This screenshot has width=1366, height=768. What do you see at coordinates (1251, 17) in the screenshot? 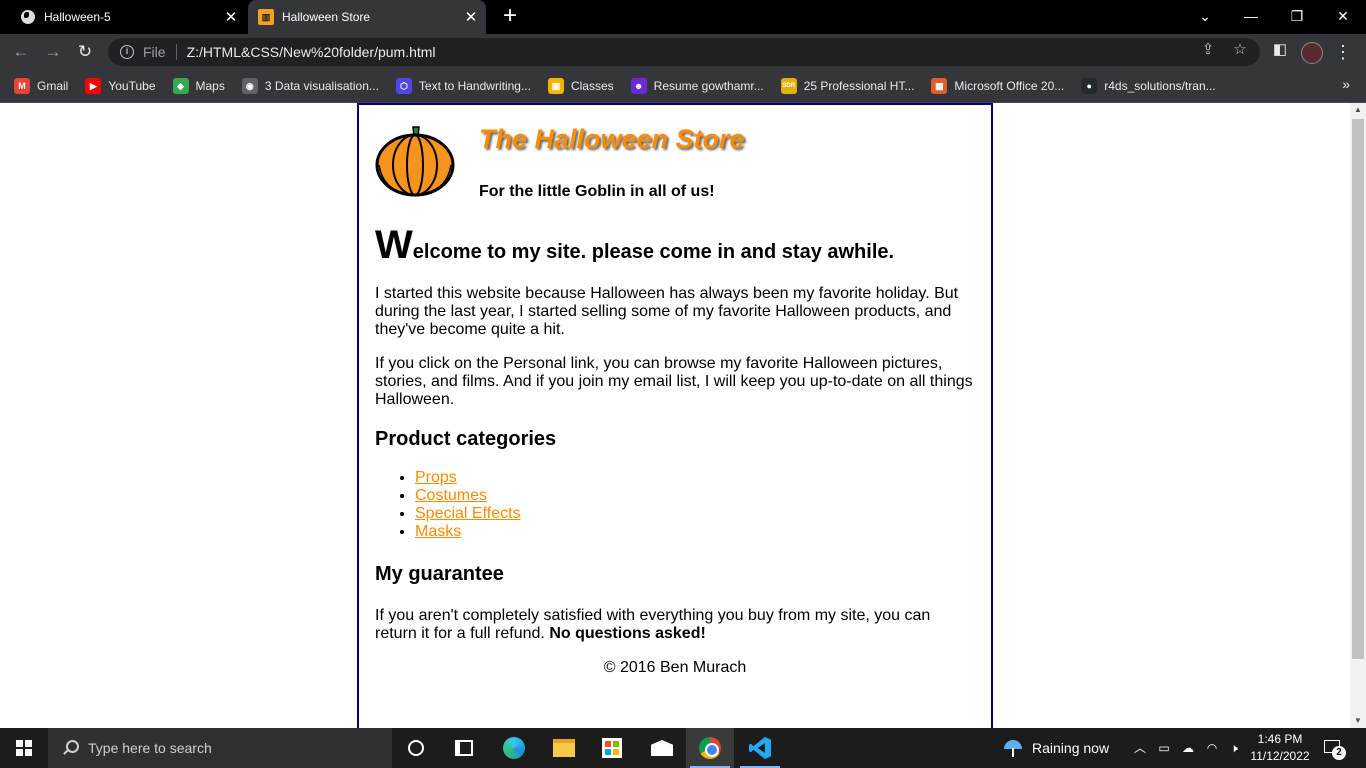
I see `minimize-button: —` at bounding box center [1251, 17].